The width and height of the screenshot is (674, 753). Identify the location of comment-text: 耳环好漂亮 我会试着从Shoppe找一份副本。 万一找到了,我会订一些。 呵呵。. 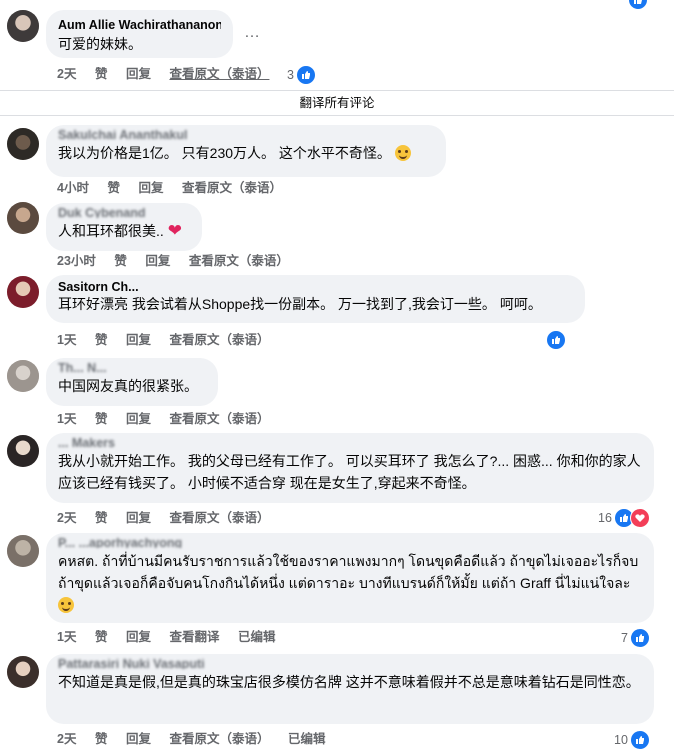
(300, 304).